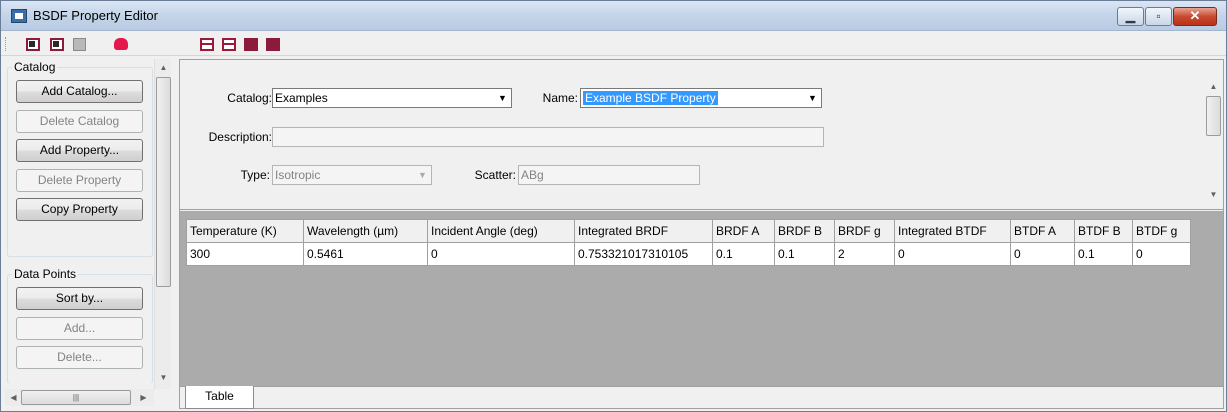 The width and height of the screenshot is (1227, 412). Describe the element at coordinates (1213, 143) in the screenshot. I see `form-vertical-scrollbar: ▲ ▼` at that location.